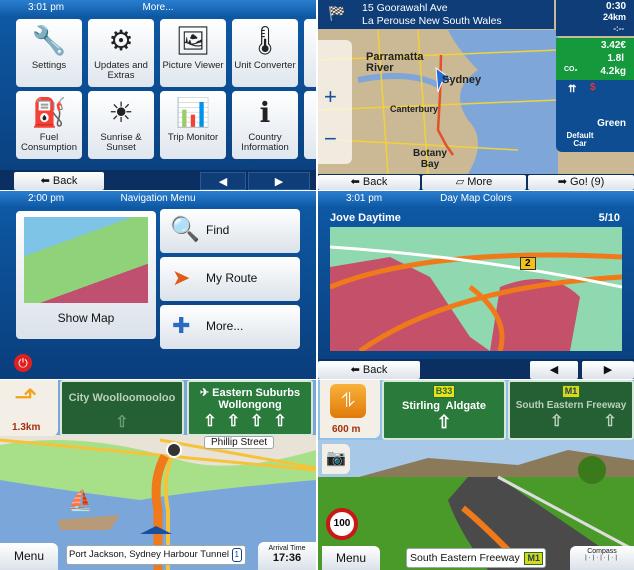  What do you see at coordinates (571, 410) in the screenshot?
I see `signpost-south-eastern-freeway: M1 South Eastern Freeway ⇧⇧` at bounding box center [571, 410].